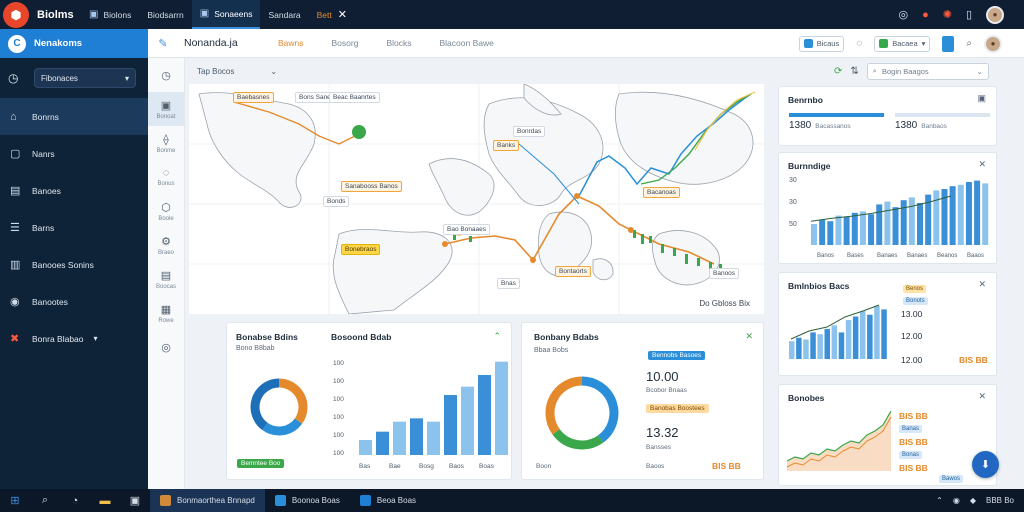 Image resolution: width=1024 pixels, height=512 pixels. What do you see at coordinates (956, 500) in the screenshot?
I see `network-icon: ◉` at bounding box center [956, 500].